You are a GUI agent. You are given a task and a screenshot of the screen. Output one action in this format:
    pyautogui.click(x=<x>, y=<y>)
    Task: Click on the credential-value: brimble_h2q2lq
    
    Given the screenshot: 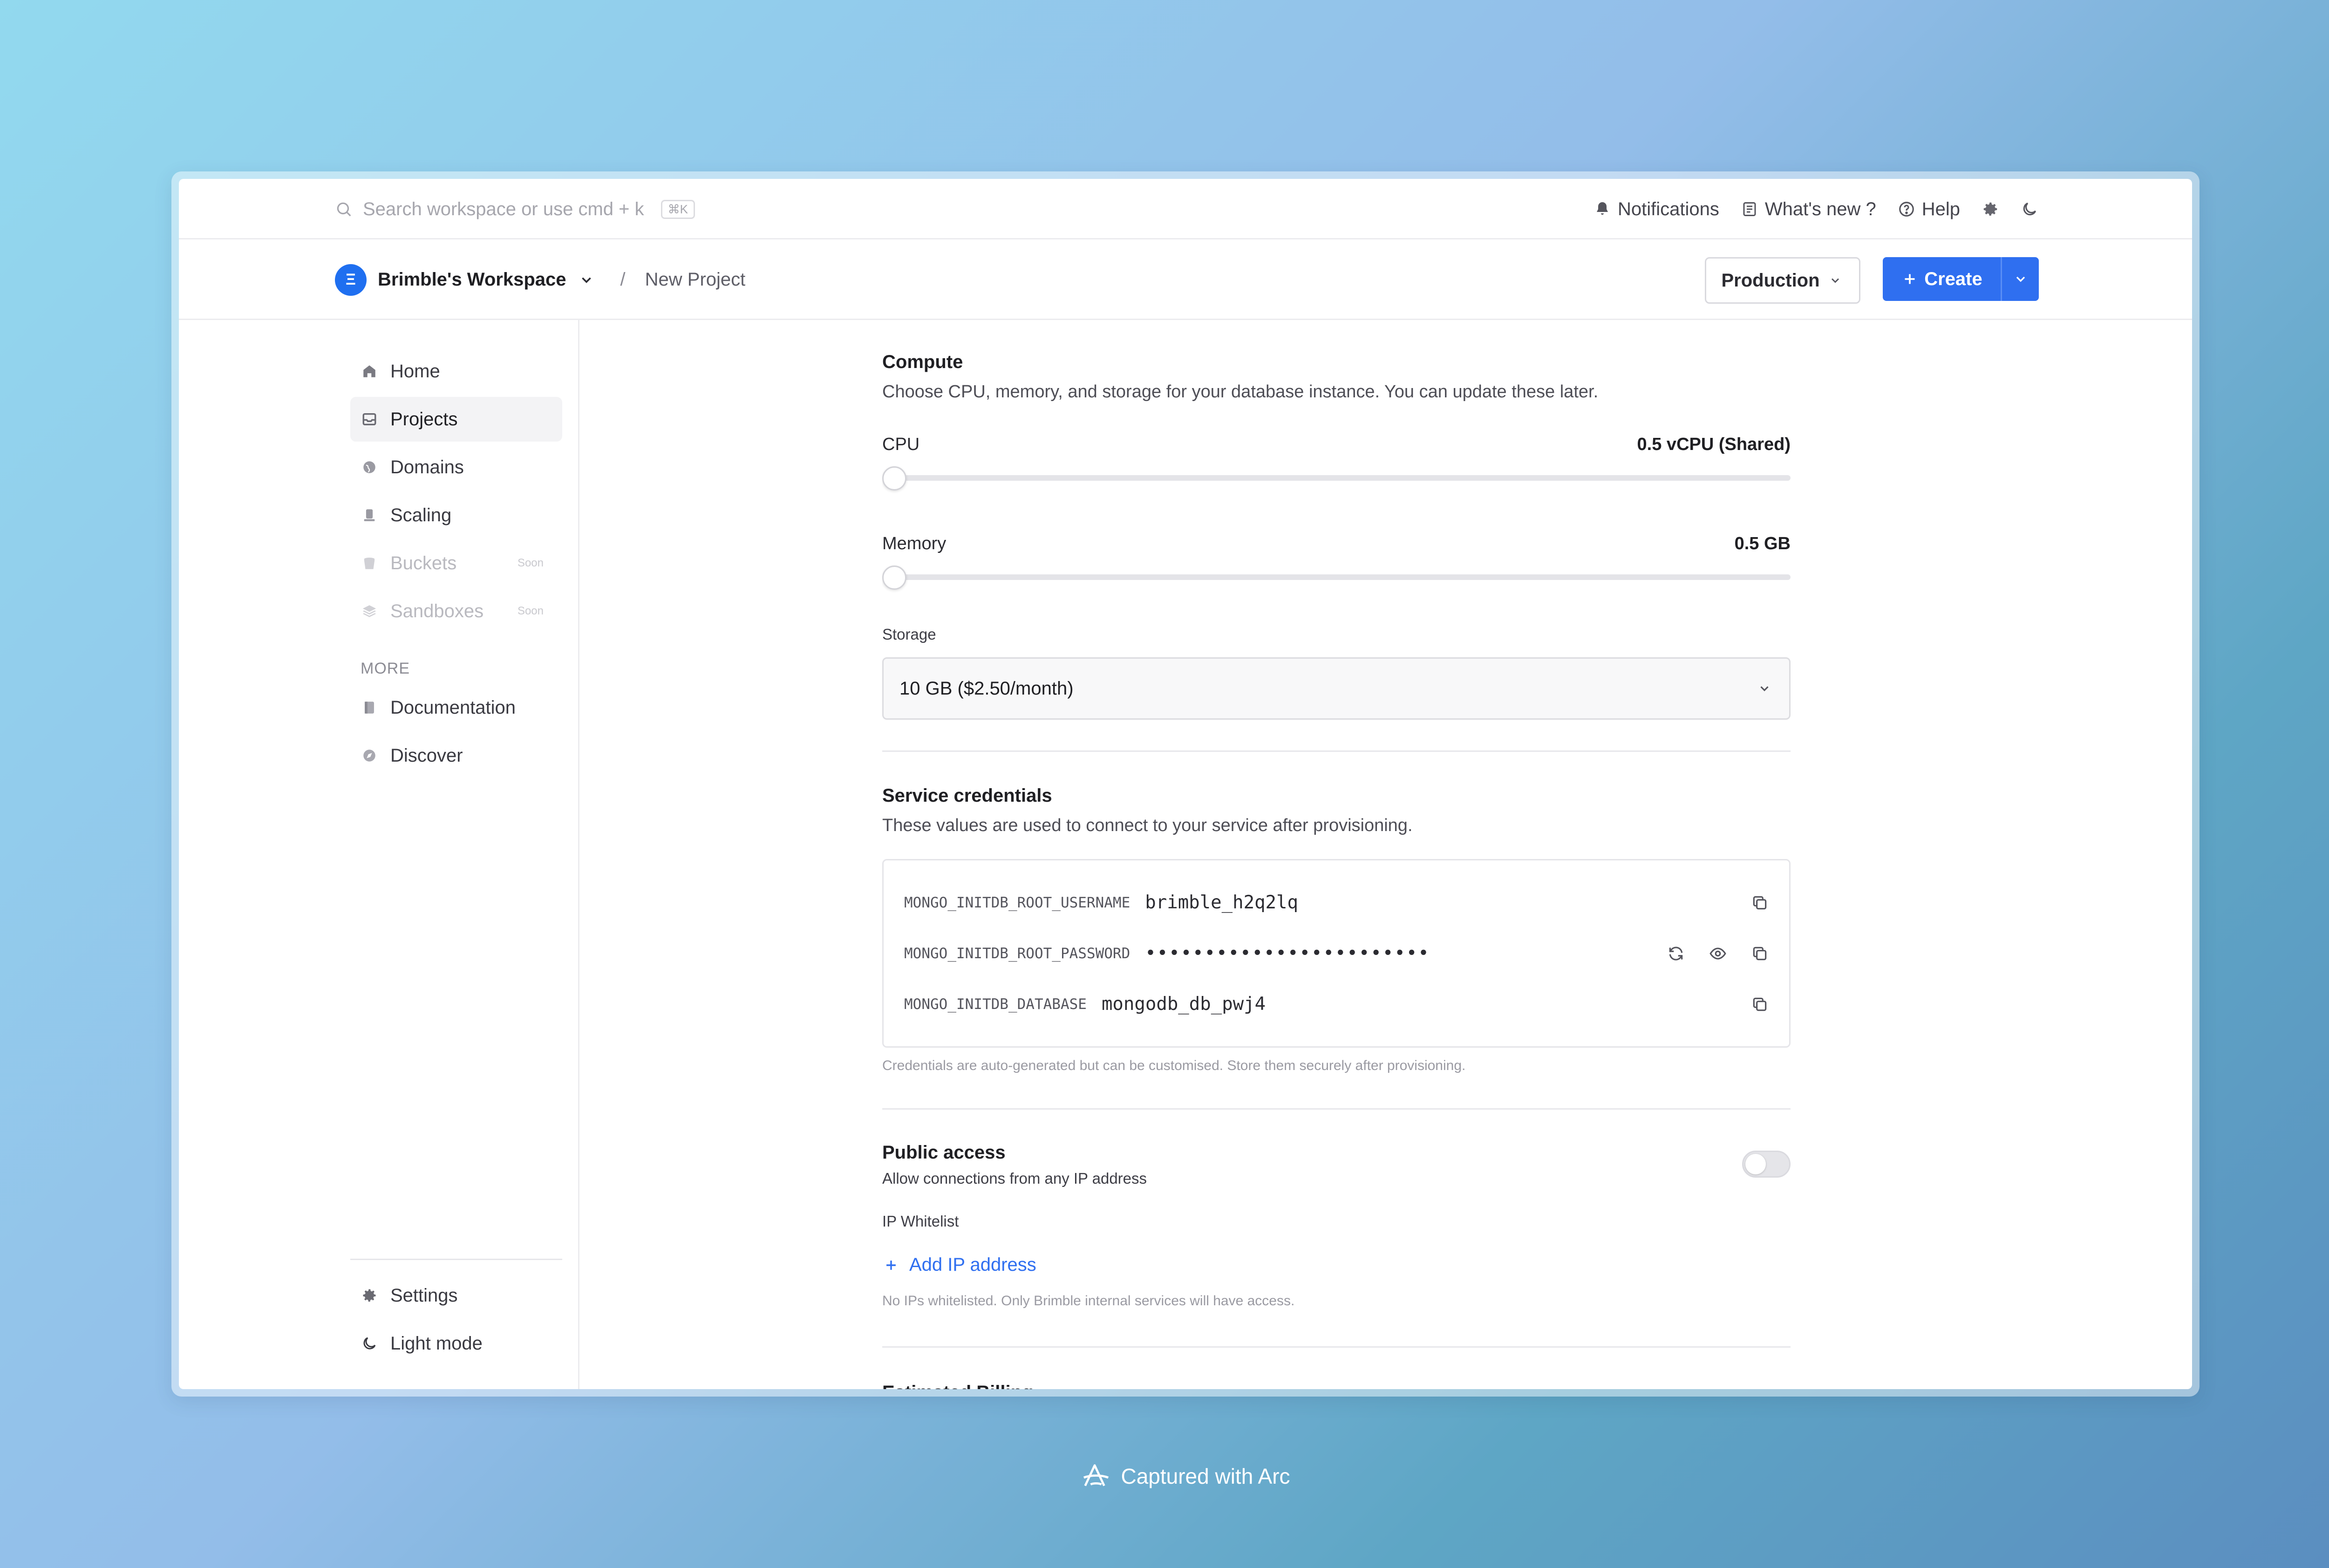 What is the action you would take?
    pyautogui.click(x=1221, y=902)
    